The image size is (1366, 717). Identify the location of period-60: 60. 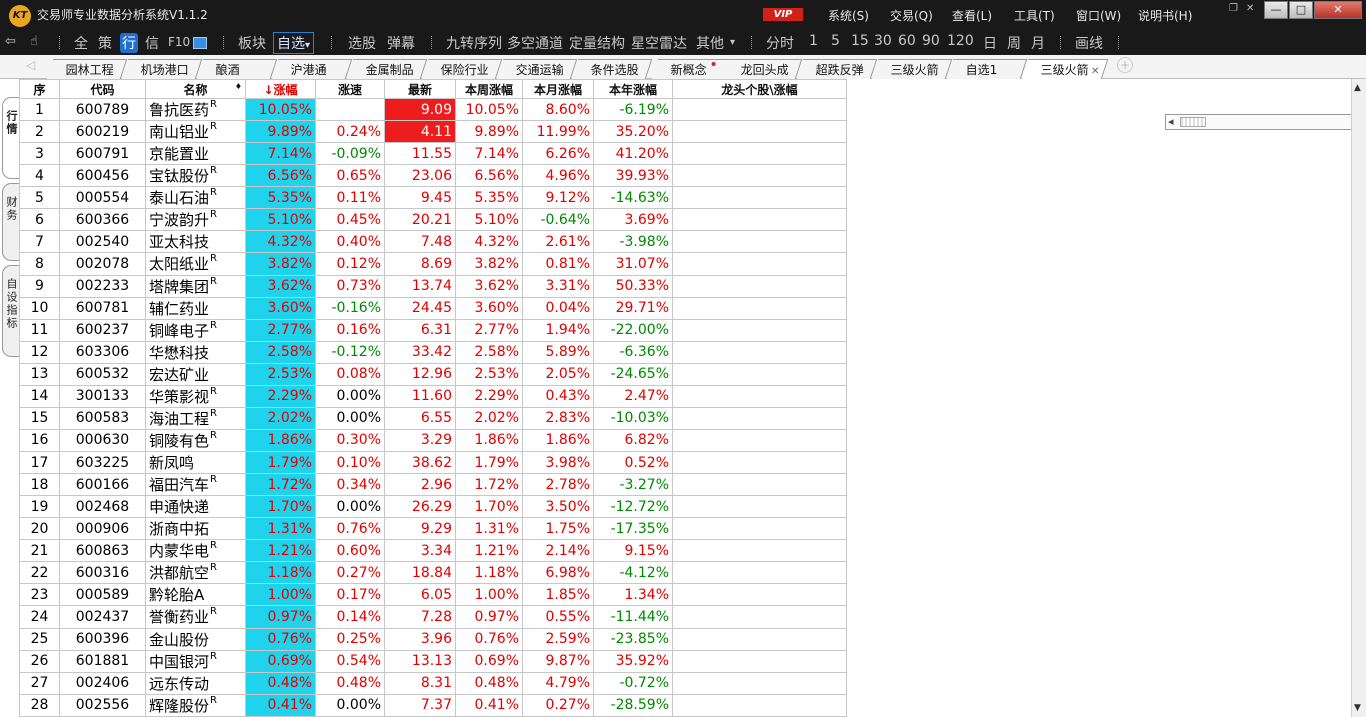
(907, 41).